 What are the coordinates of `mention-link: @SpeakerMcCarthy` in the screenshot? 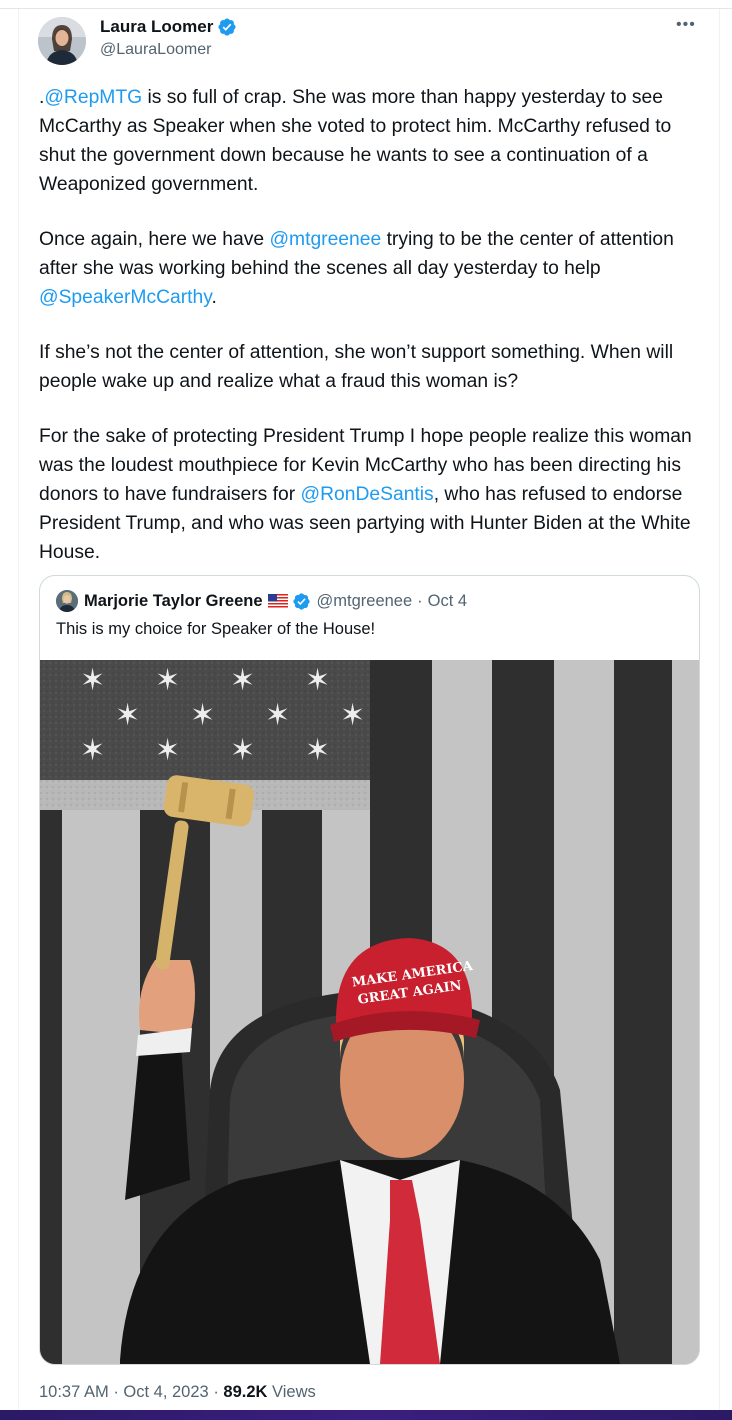 It's located at (125, 297).